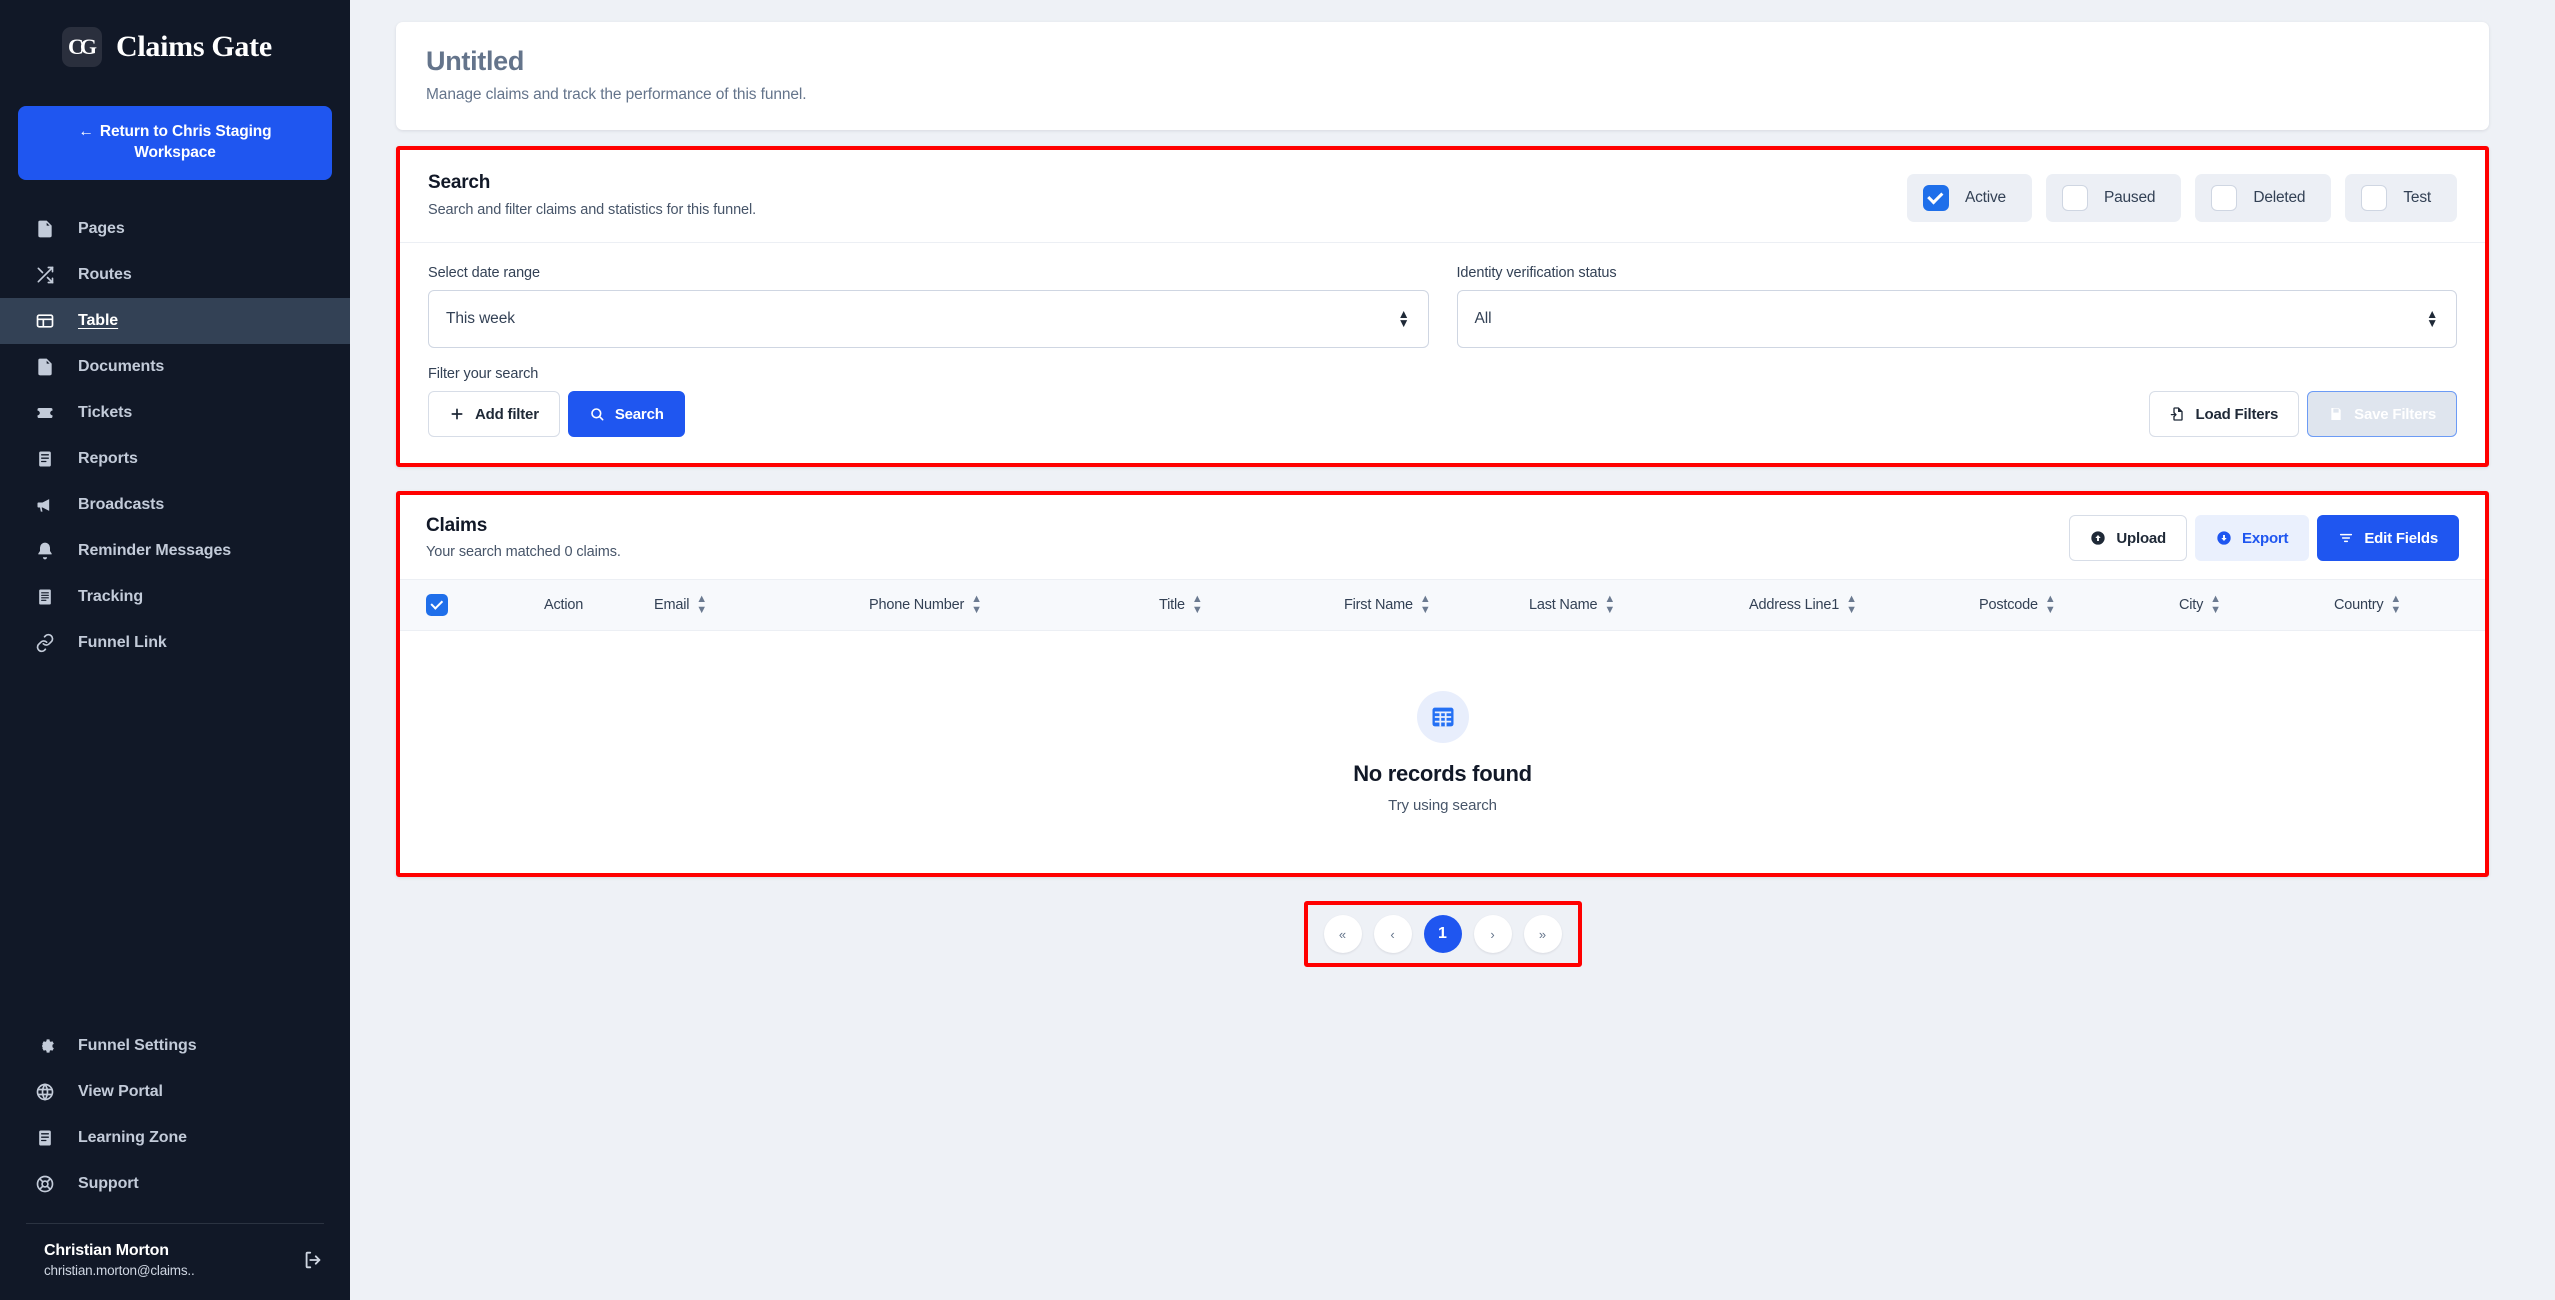 The height and width of the screenshot is (1300, 2555). Describe the element at coordinates (523, 537) in the screenshot. I see `claims-panel-titles: Claims Your search matched 0 claims.` at that location.